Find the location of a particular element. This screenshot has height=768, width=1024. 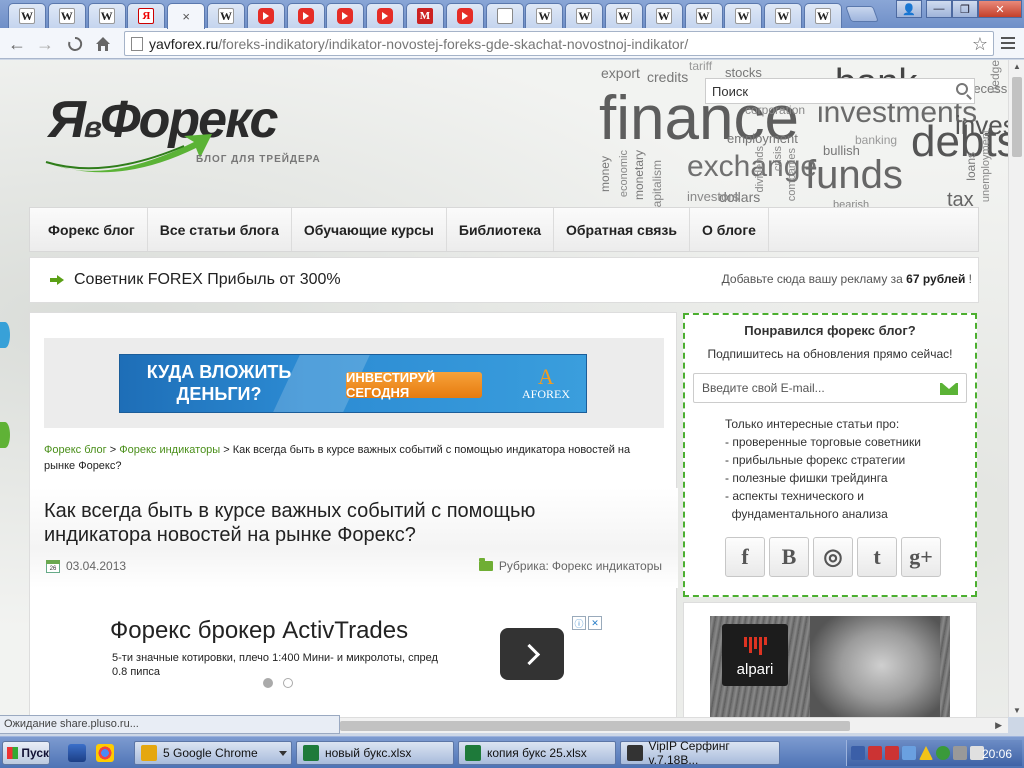

google-plus-icon: g+ is located at coordinates (921, 557).